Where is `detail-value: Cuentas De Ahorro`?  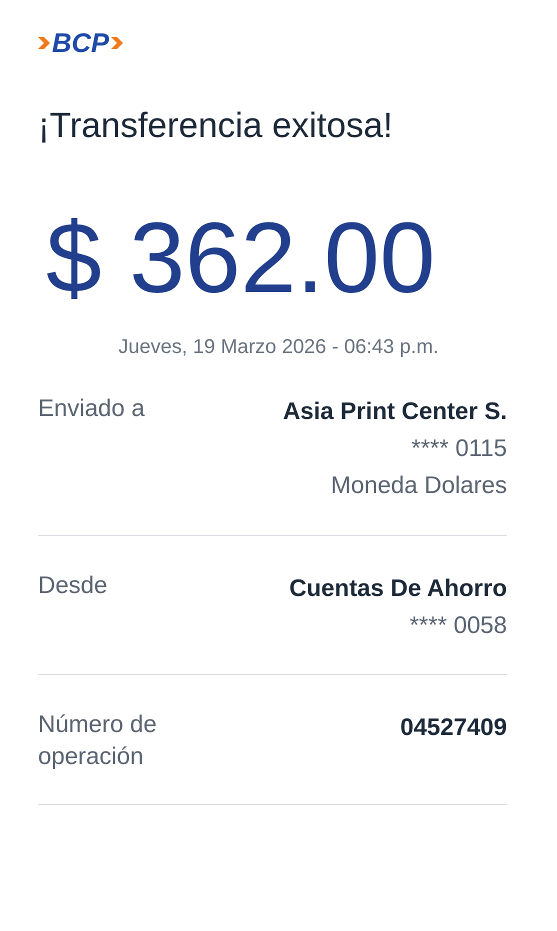
detail-value: Cuentas De Ahorro is located at coordinates (398, 589).